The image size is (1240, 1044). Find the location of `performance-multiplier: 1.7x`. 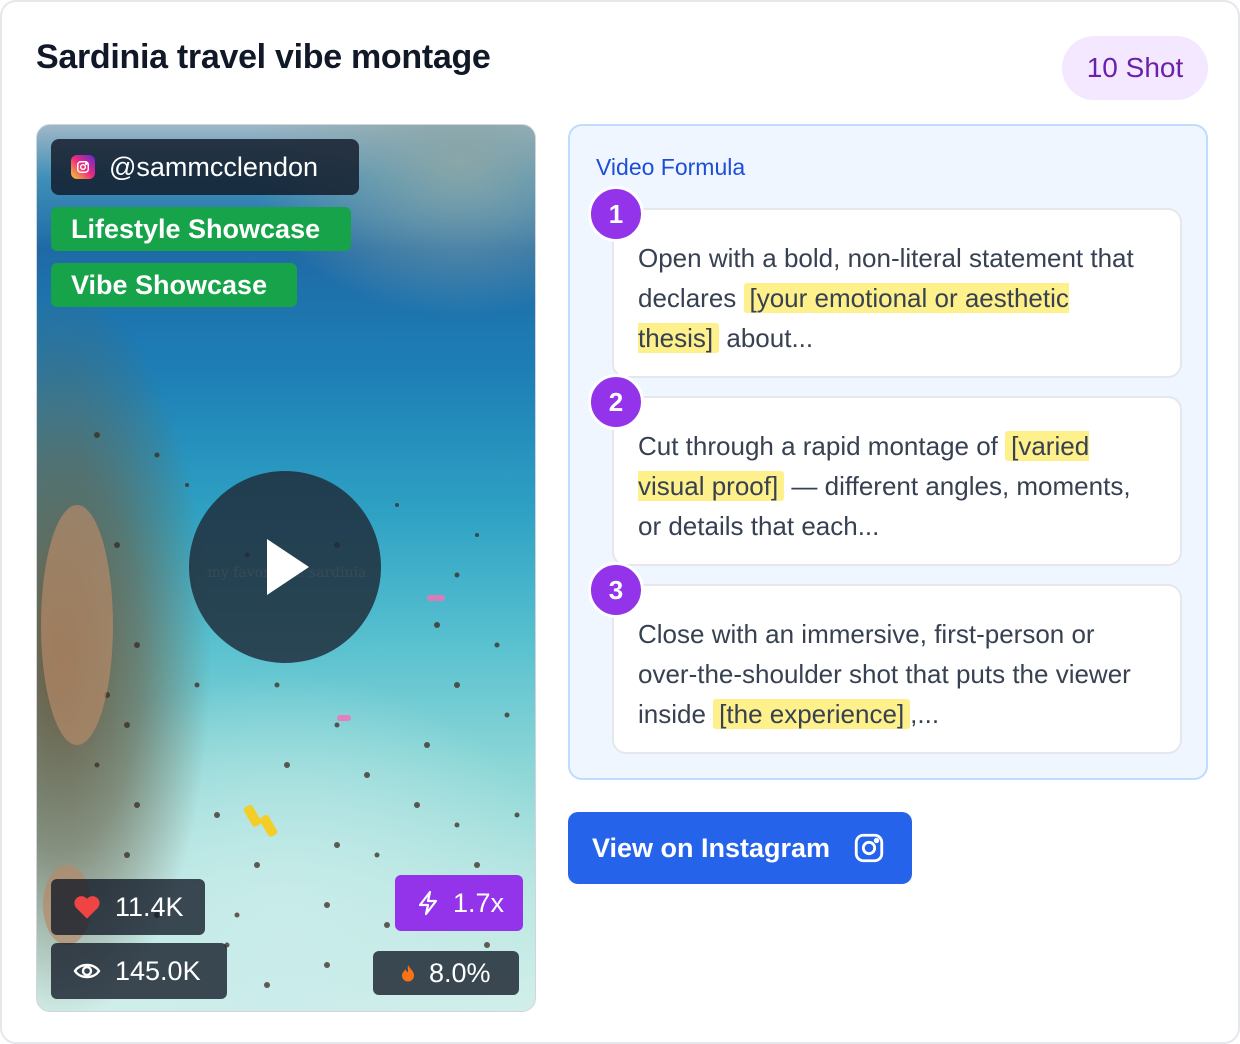

performance-multiplier: 1.7x is located at coordinates (459, 903).